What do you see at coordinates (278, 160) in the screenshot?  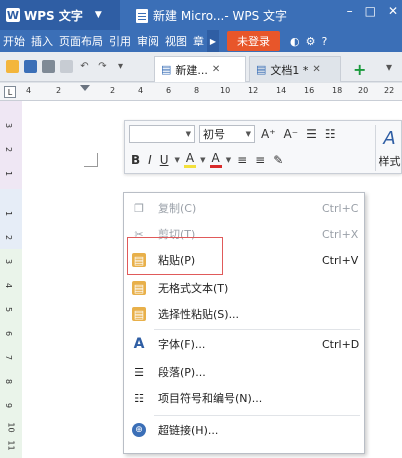 I see `format-painter-button: ✎` at bounding box center [278, 160].